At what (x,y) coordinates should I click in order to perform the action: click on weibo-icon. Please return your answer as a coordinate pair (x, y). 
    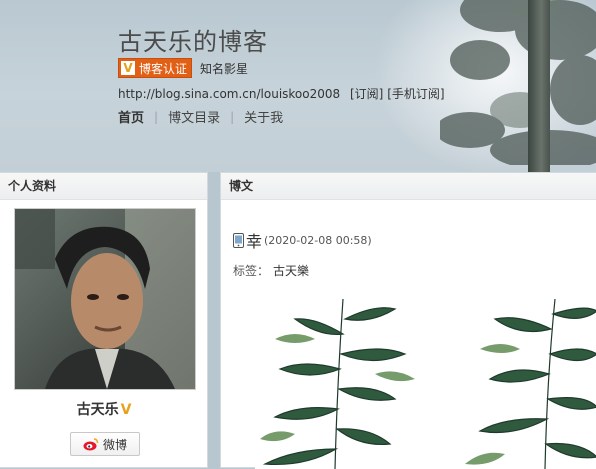
    Looking at the image, I should click on (91, 444).